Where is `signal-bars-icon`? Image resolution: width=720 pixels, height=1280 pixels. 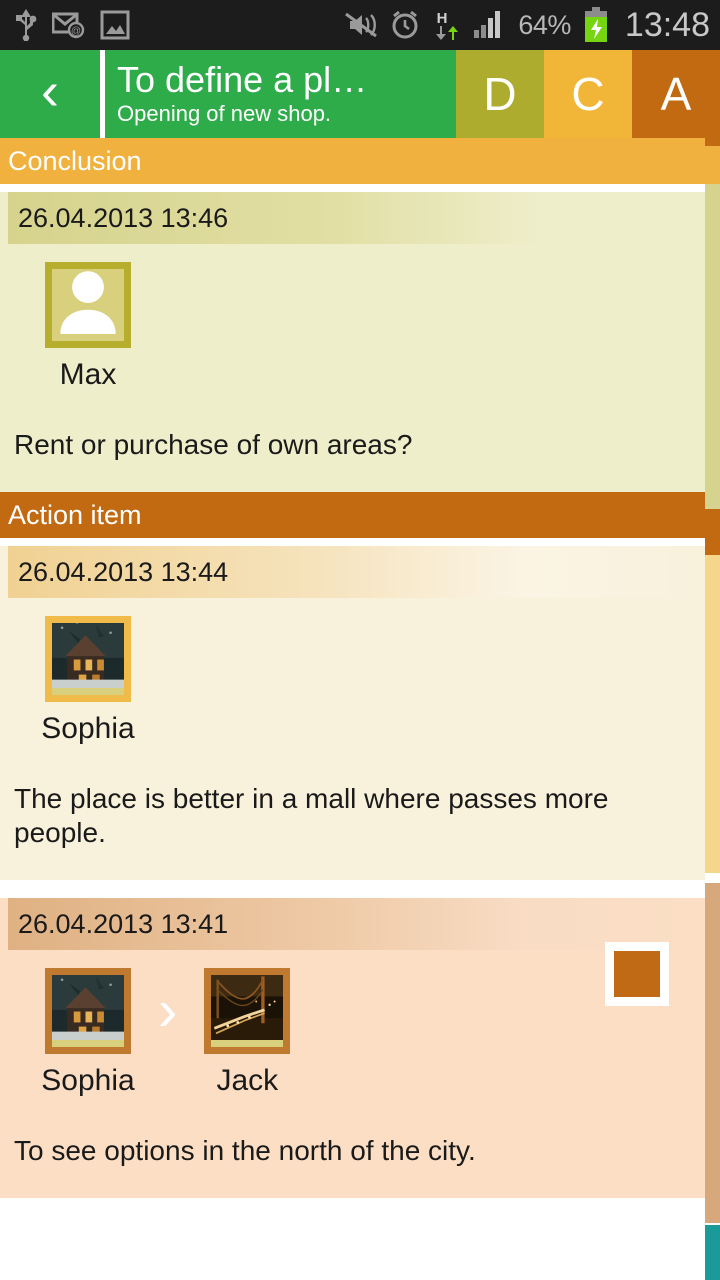 signal-bars-icon is located at coordinates (489, 25).